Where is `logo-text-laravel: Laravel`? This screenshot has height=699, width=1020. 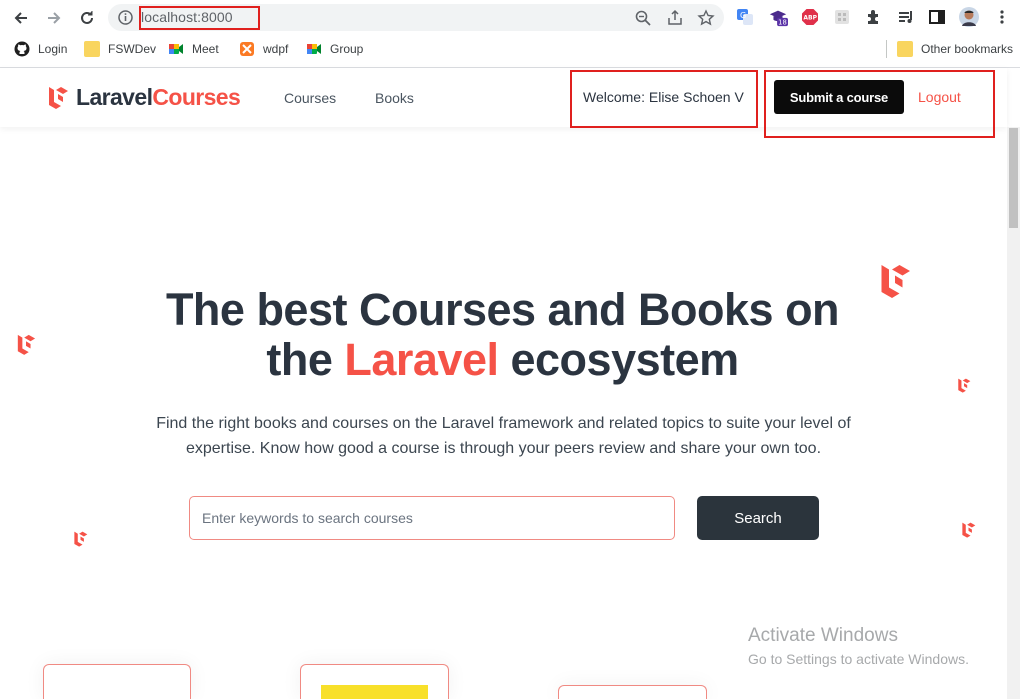 logo-text-laravel: Laravel is located at coordinates (114, 96).